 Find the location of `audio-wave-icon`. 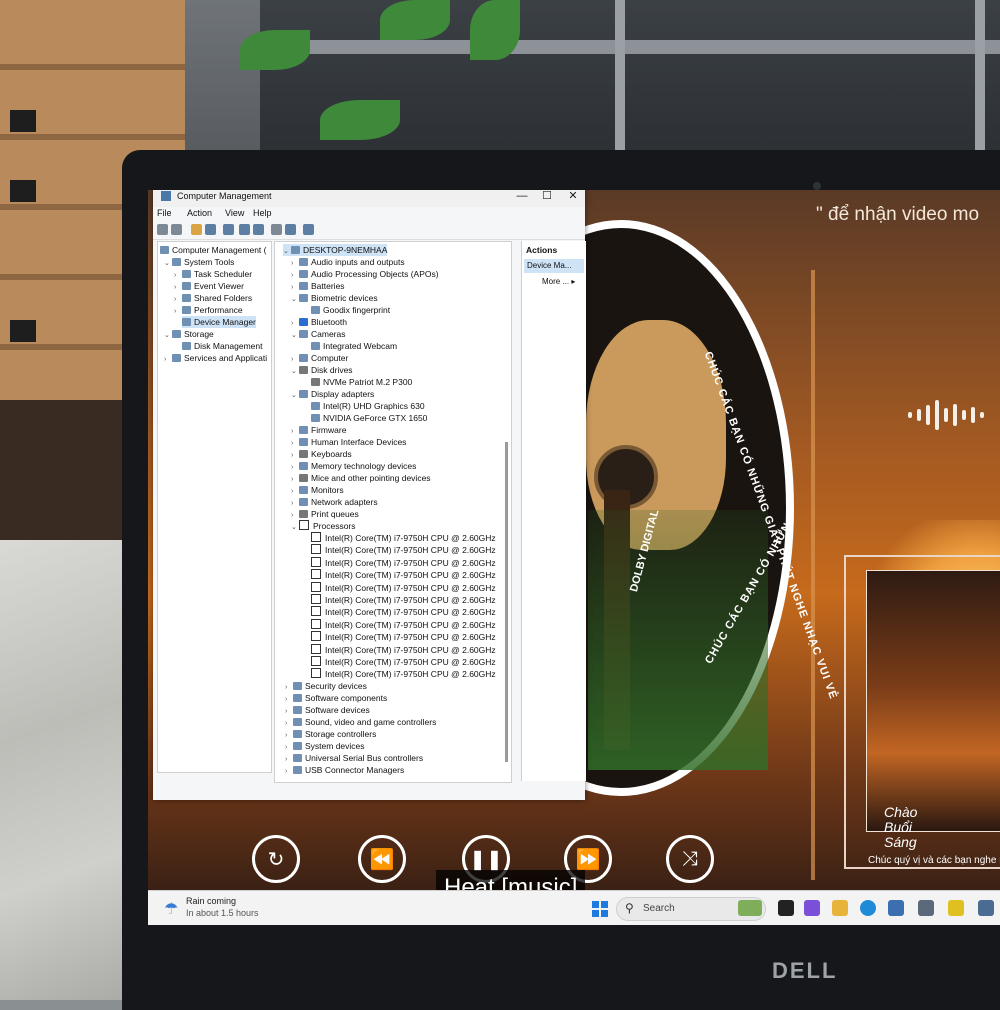

audio-wave-icon is located at coordinates (946, 415).